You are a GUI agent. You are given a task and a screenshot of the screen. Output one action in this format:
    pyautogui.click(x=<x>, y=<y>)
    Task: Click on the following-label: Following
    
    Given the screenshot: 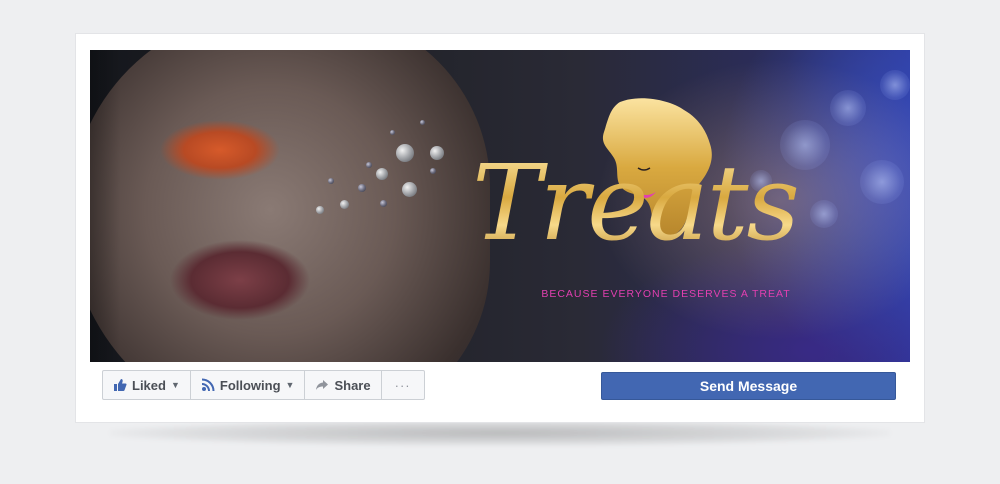 What is the action you would take?
    pyautogui.click(x=250, y=385)
    